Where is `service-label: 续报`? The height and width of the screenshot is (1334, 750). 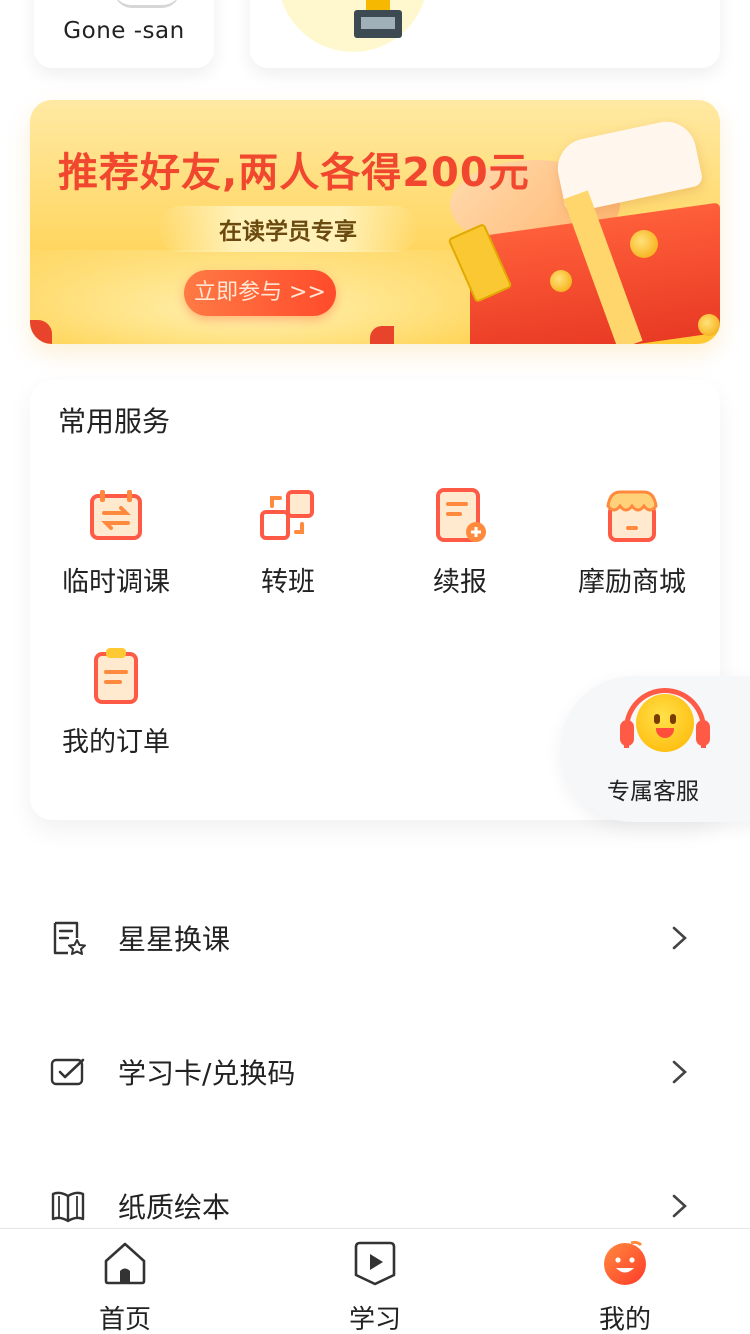 service-label: 续报 is located at coordinates (460, 582).